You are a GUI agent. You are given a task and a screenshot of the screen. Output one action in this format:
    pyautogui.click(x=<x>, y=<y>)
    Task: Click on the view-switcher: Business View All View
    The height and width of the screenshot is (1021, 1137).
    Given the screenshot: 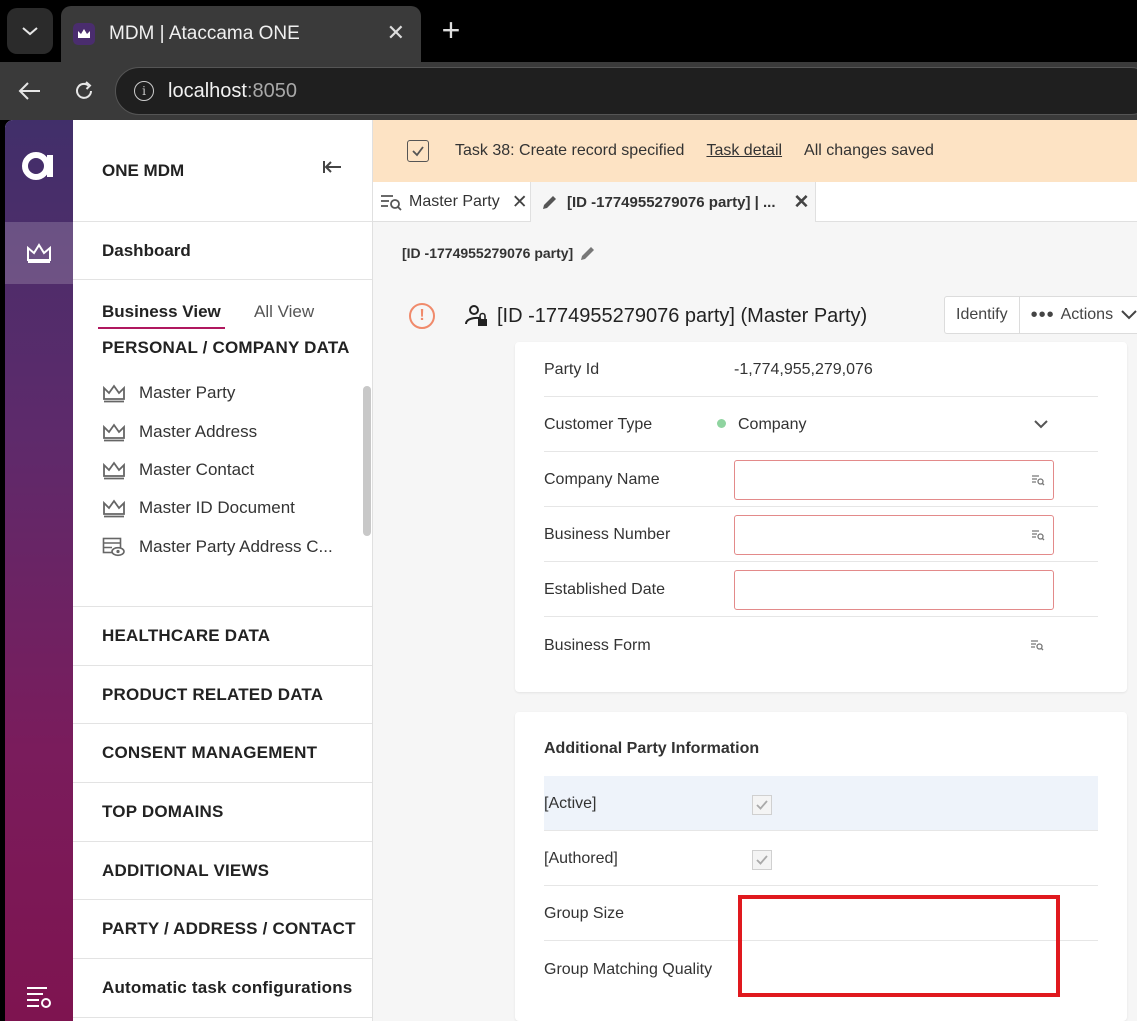 What is the action you would take?
    pyautogui.click(x=222, y=304)
    